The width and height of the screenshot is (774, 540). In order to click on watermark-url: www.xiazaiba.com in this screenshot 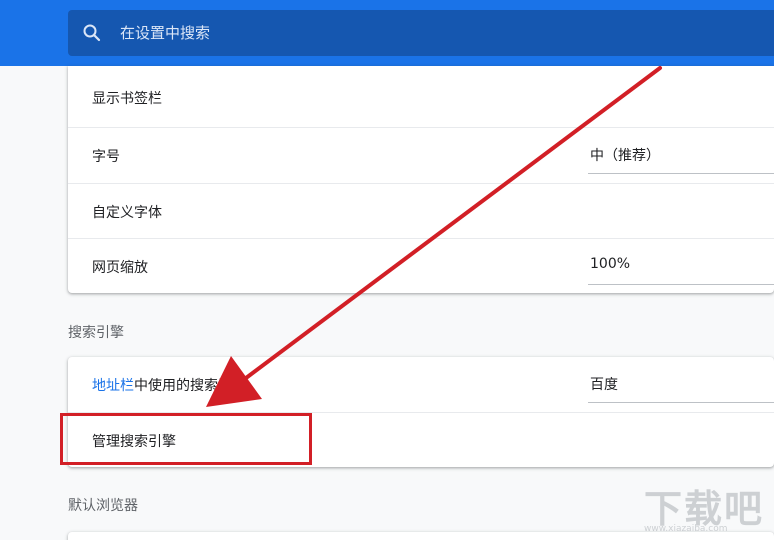, I will do `click(686, 529)`.